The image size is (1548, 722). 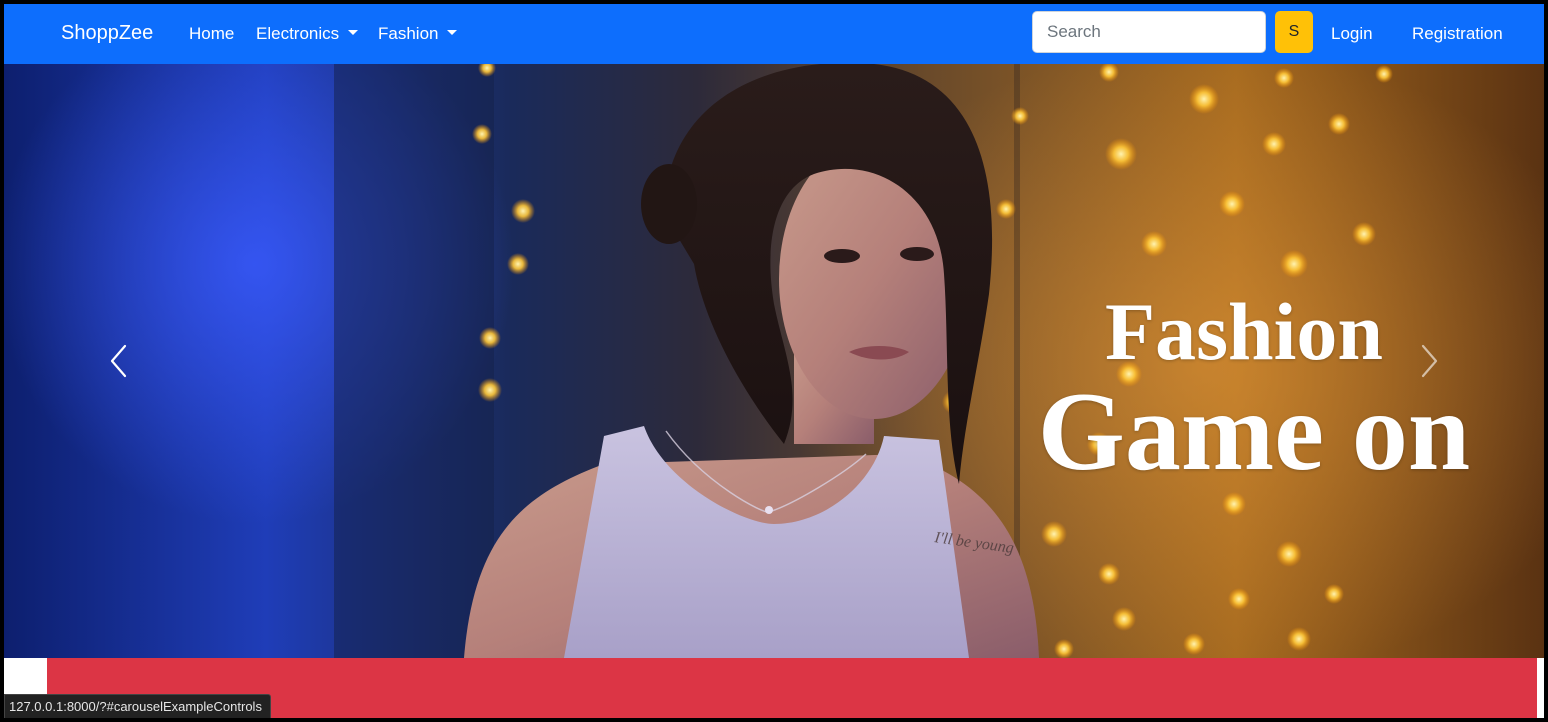 What do you see at coordinates (211, 34) in the screenshot?
I see `nav-link-home: Home` at bounding box center [211, 34].